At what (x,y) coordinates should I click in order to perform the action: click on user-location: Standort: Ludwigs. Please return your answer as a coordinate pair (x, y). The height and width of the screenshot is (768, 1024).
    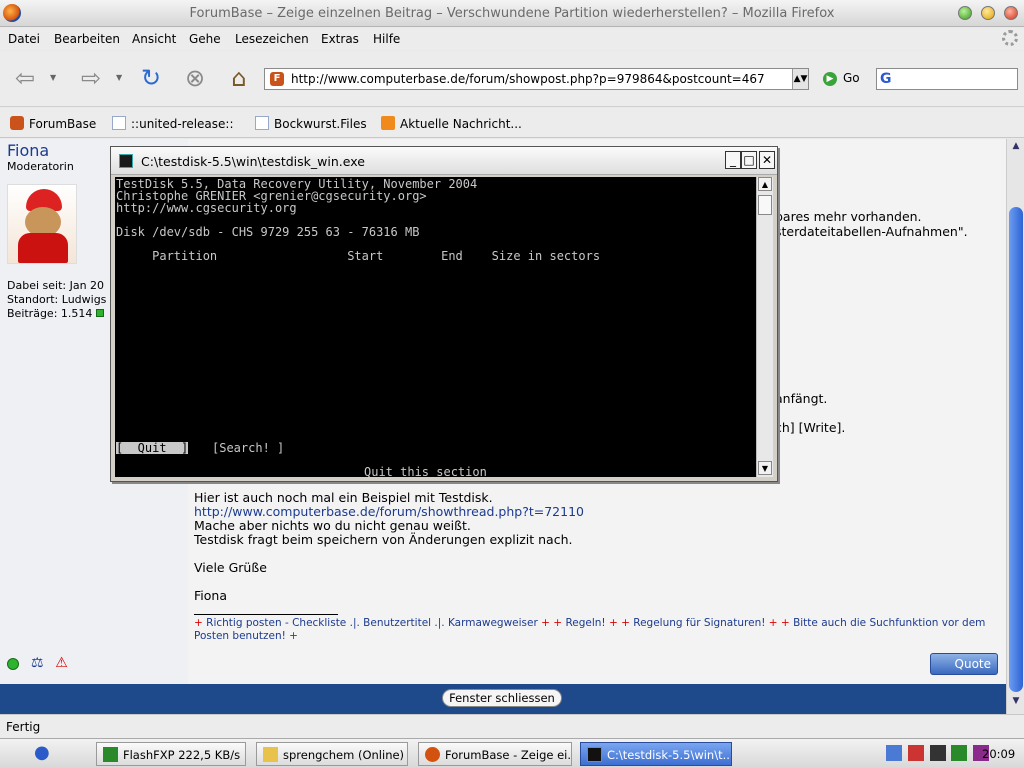
    Looking at the image, I should click on (57, 299).